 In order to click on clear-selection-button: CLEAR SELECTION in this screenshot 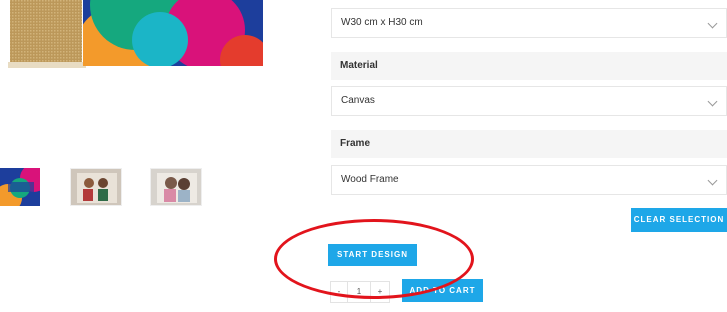, I will do `click(679, 220)`.